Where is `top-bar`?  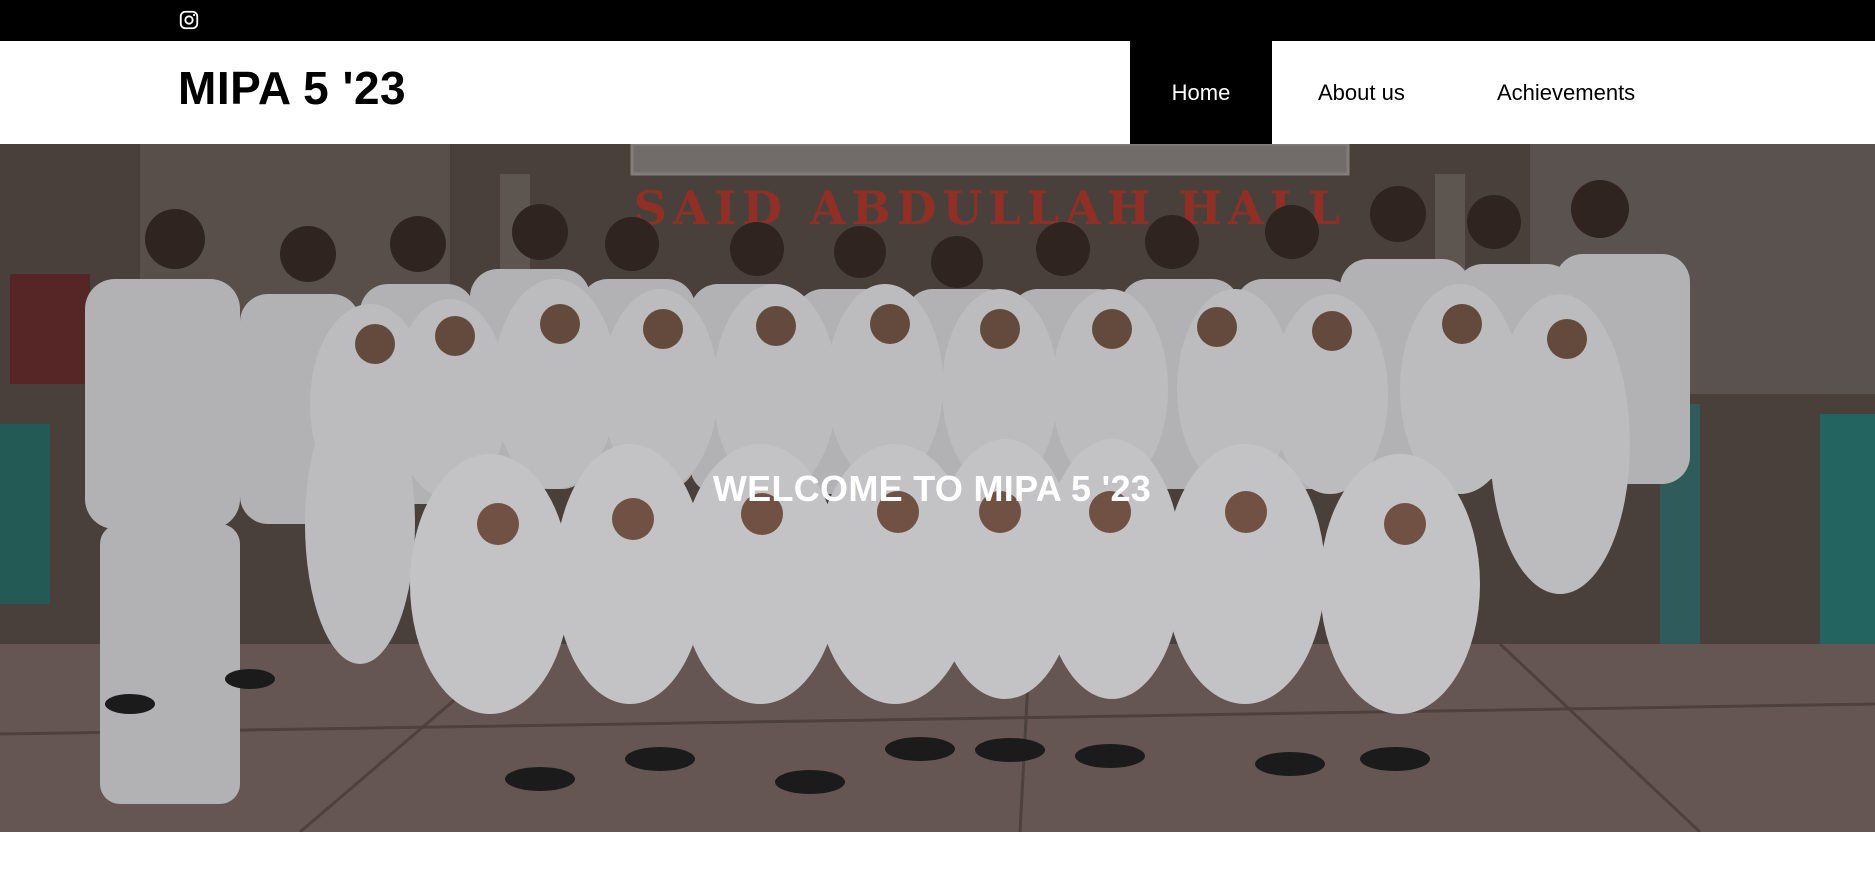
top-bar is located at coordinates (937, 20).